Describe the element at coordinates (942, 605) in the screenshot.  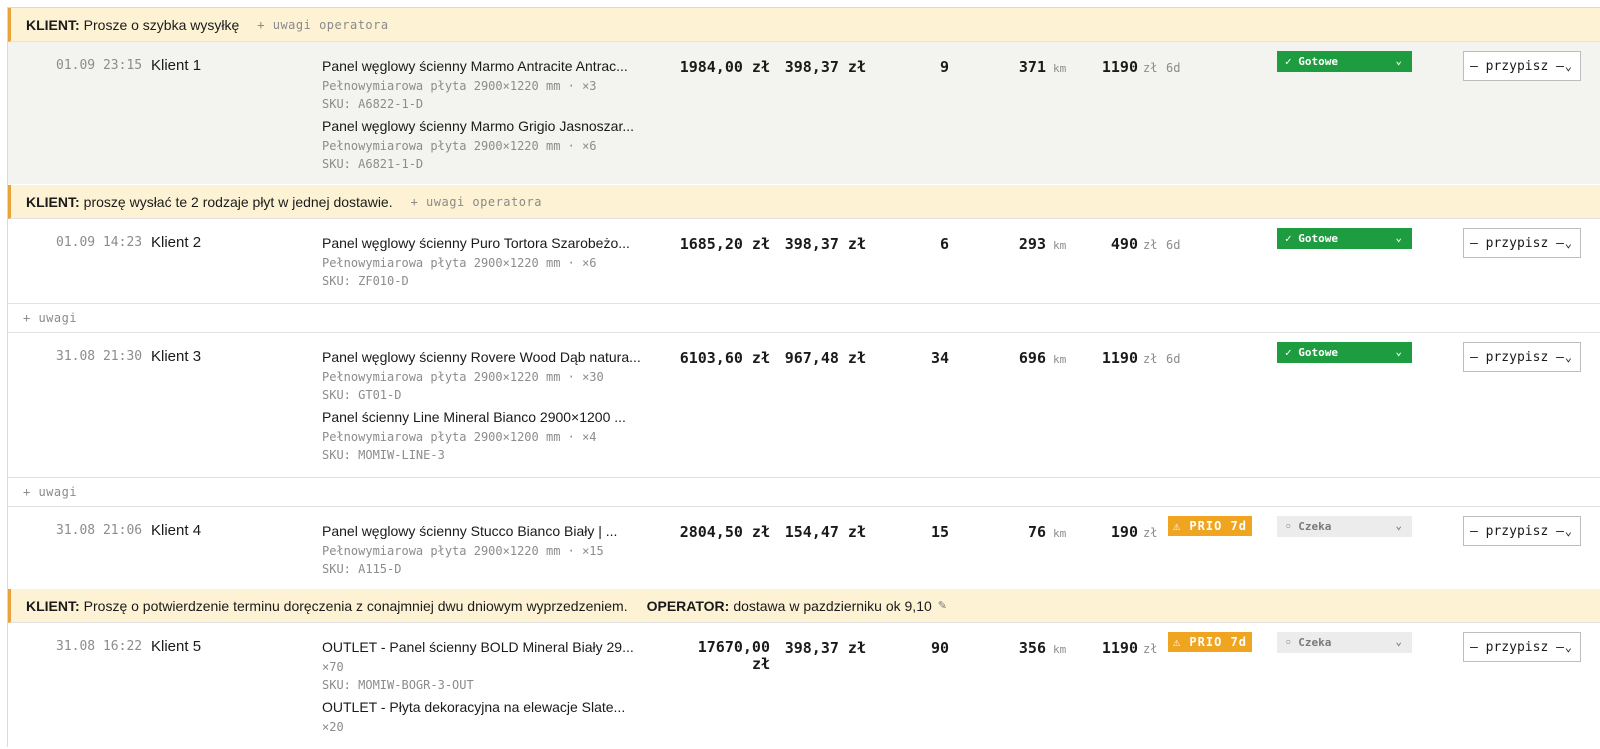
I see `pencil-icon: ✎` at that location.